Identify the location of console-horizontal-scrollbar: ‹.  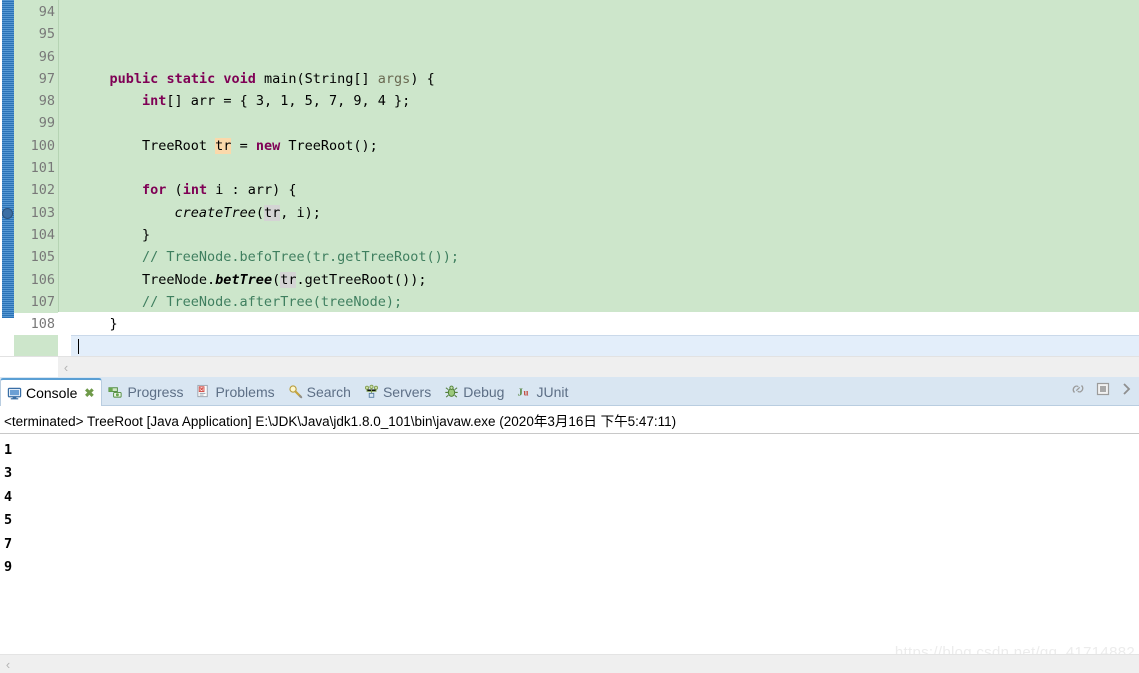
(569, 663).